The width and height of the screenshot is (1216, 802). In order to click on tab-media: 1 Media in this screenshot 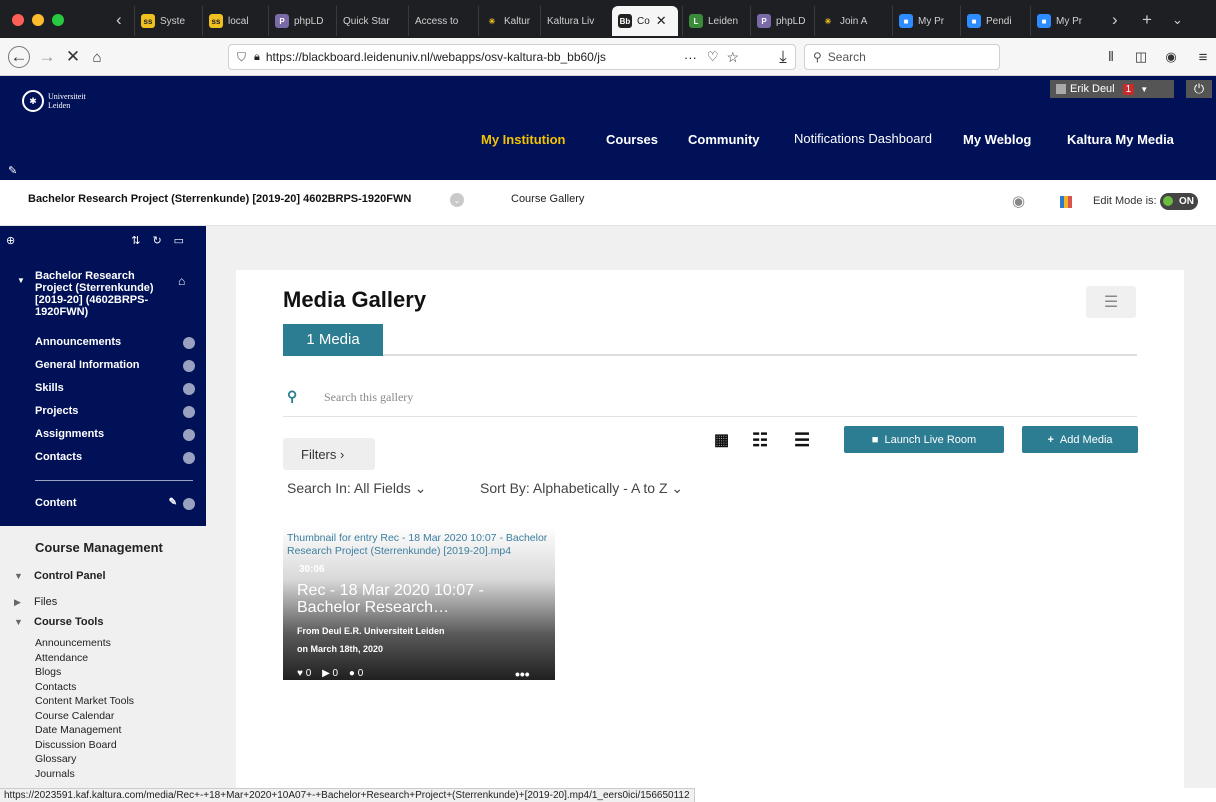, I will do `click(333, 339)`.